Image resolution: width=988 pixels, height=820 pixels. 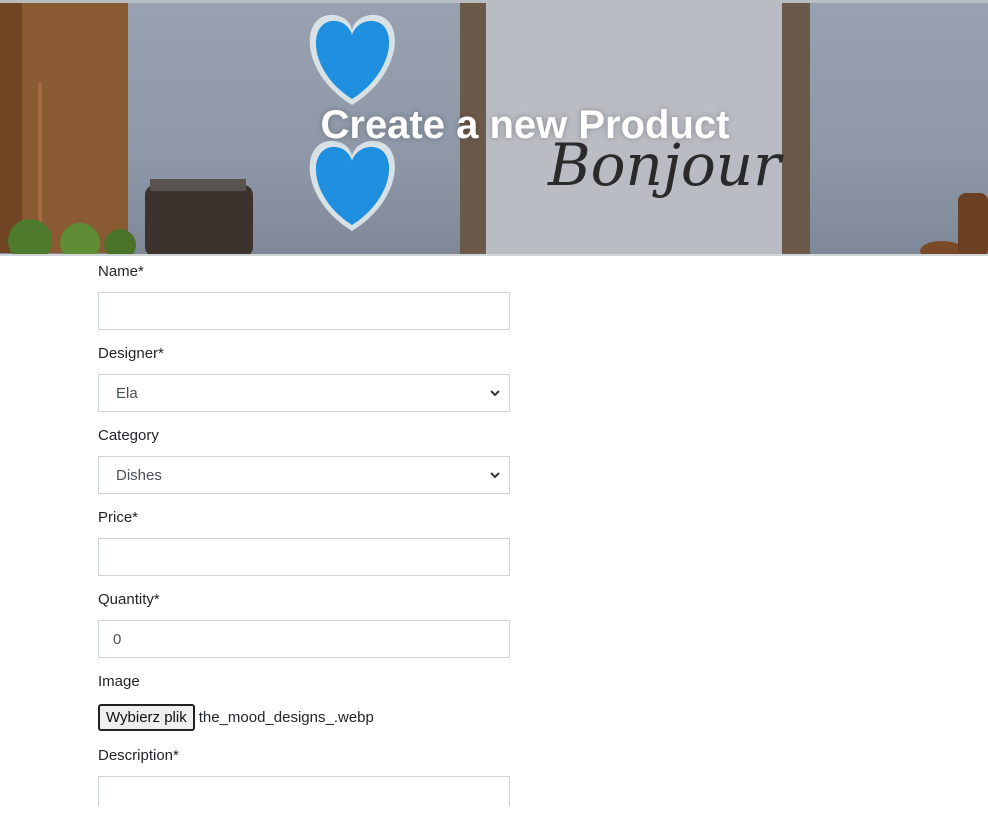 I want to click on name-input, so click(x=304, y=311).